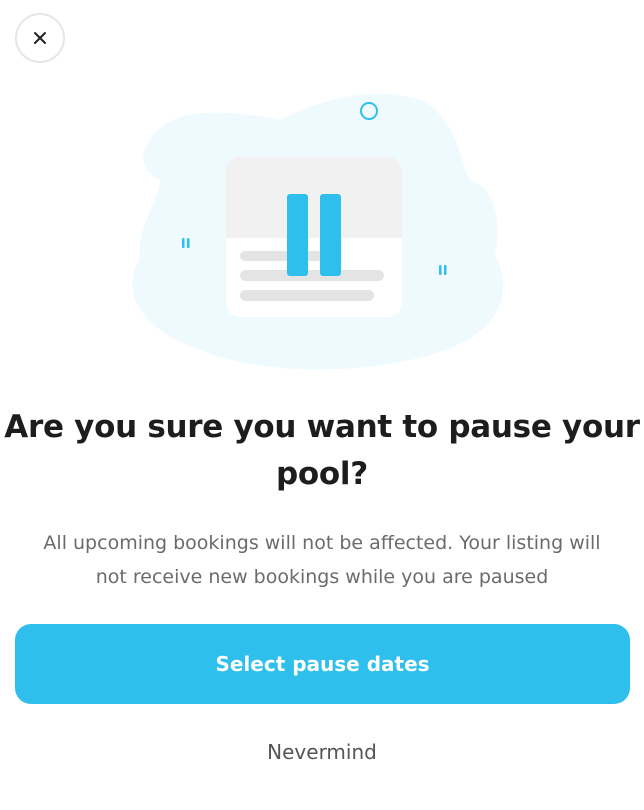 The width and height of the screenshot is (644, 810). What do you see at coordinates (322, 752) in the screenshot?
I see `nevermind-button: Nevermind` at bounding box center [322, 752].